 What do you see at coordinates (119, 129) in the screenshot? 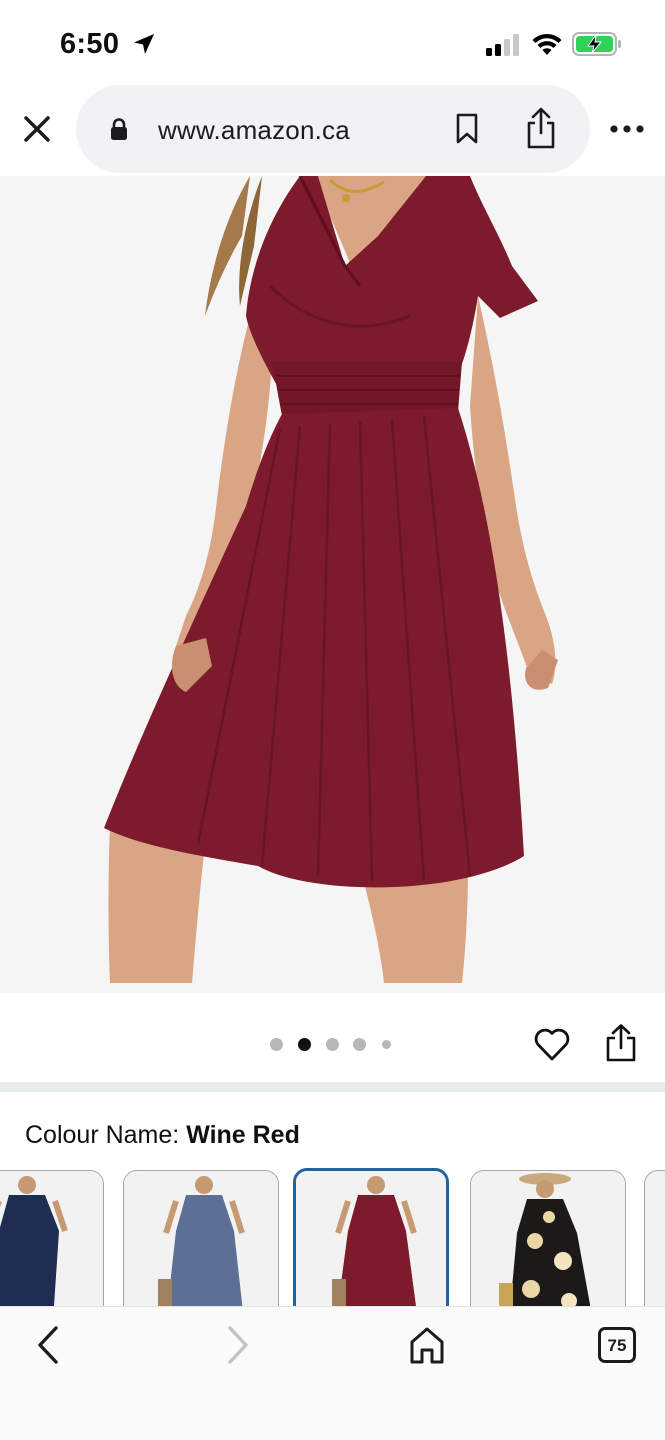
I see `lock-icon` at bounding box center [119, 129].